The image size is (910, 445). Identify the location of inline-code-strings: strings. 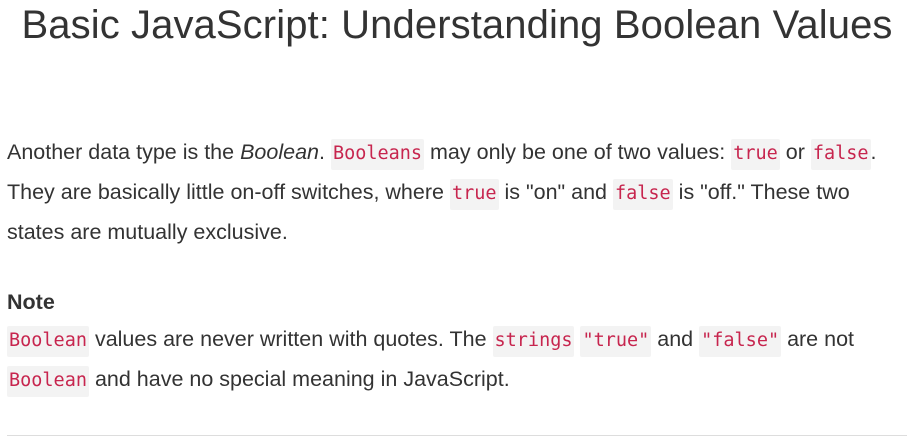
(533, 341).